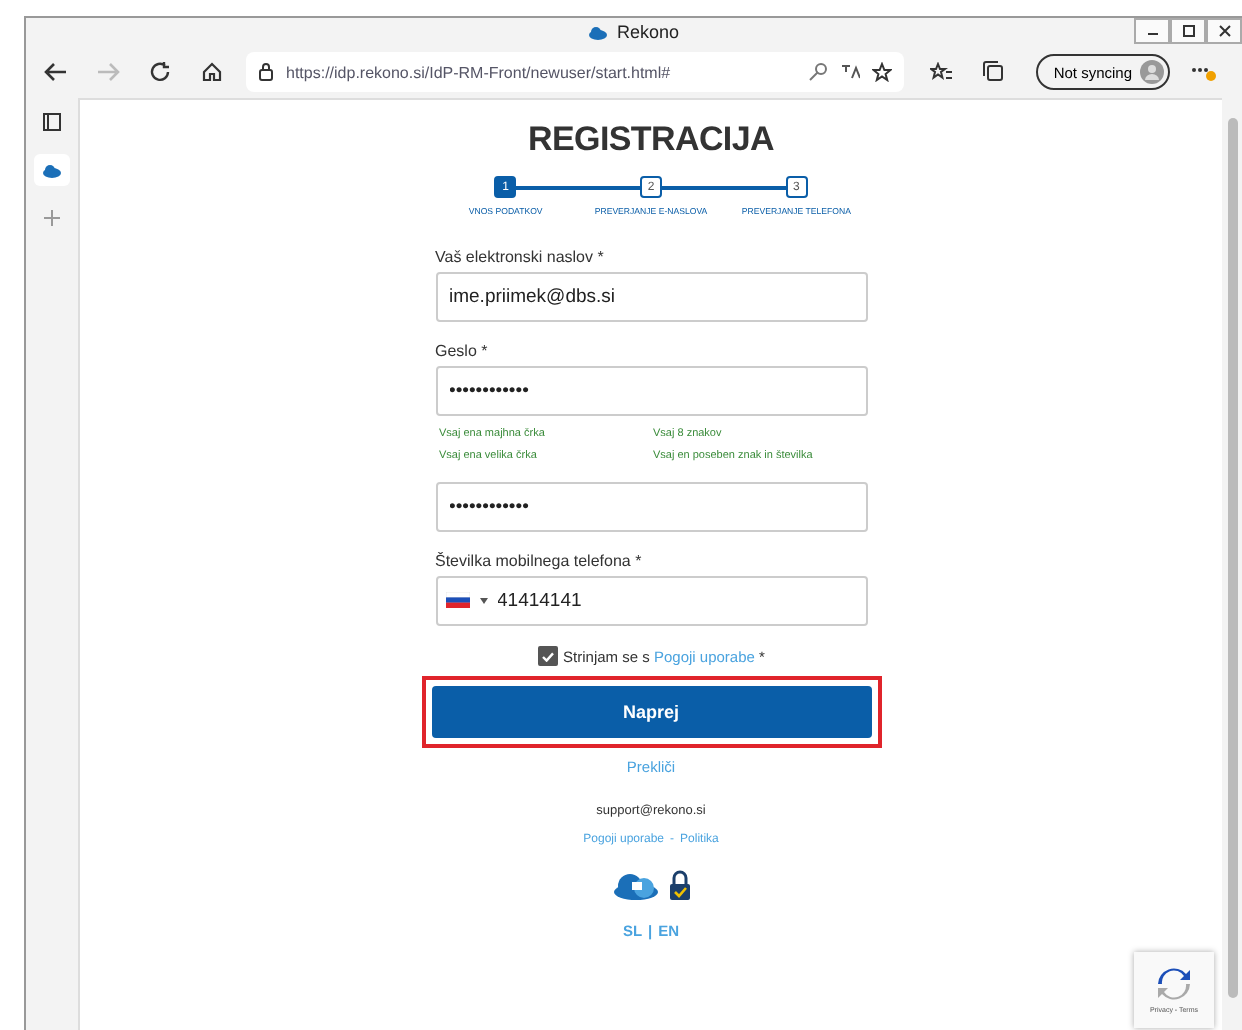  Describe the element at coordinates (817, 72) in the screenshot. I see `key-icon` at that location.